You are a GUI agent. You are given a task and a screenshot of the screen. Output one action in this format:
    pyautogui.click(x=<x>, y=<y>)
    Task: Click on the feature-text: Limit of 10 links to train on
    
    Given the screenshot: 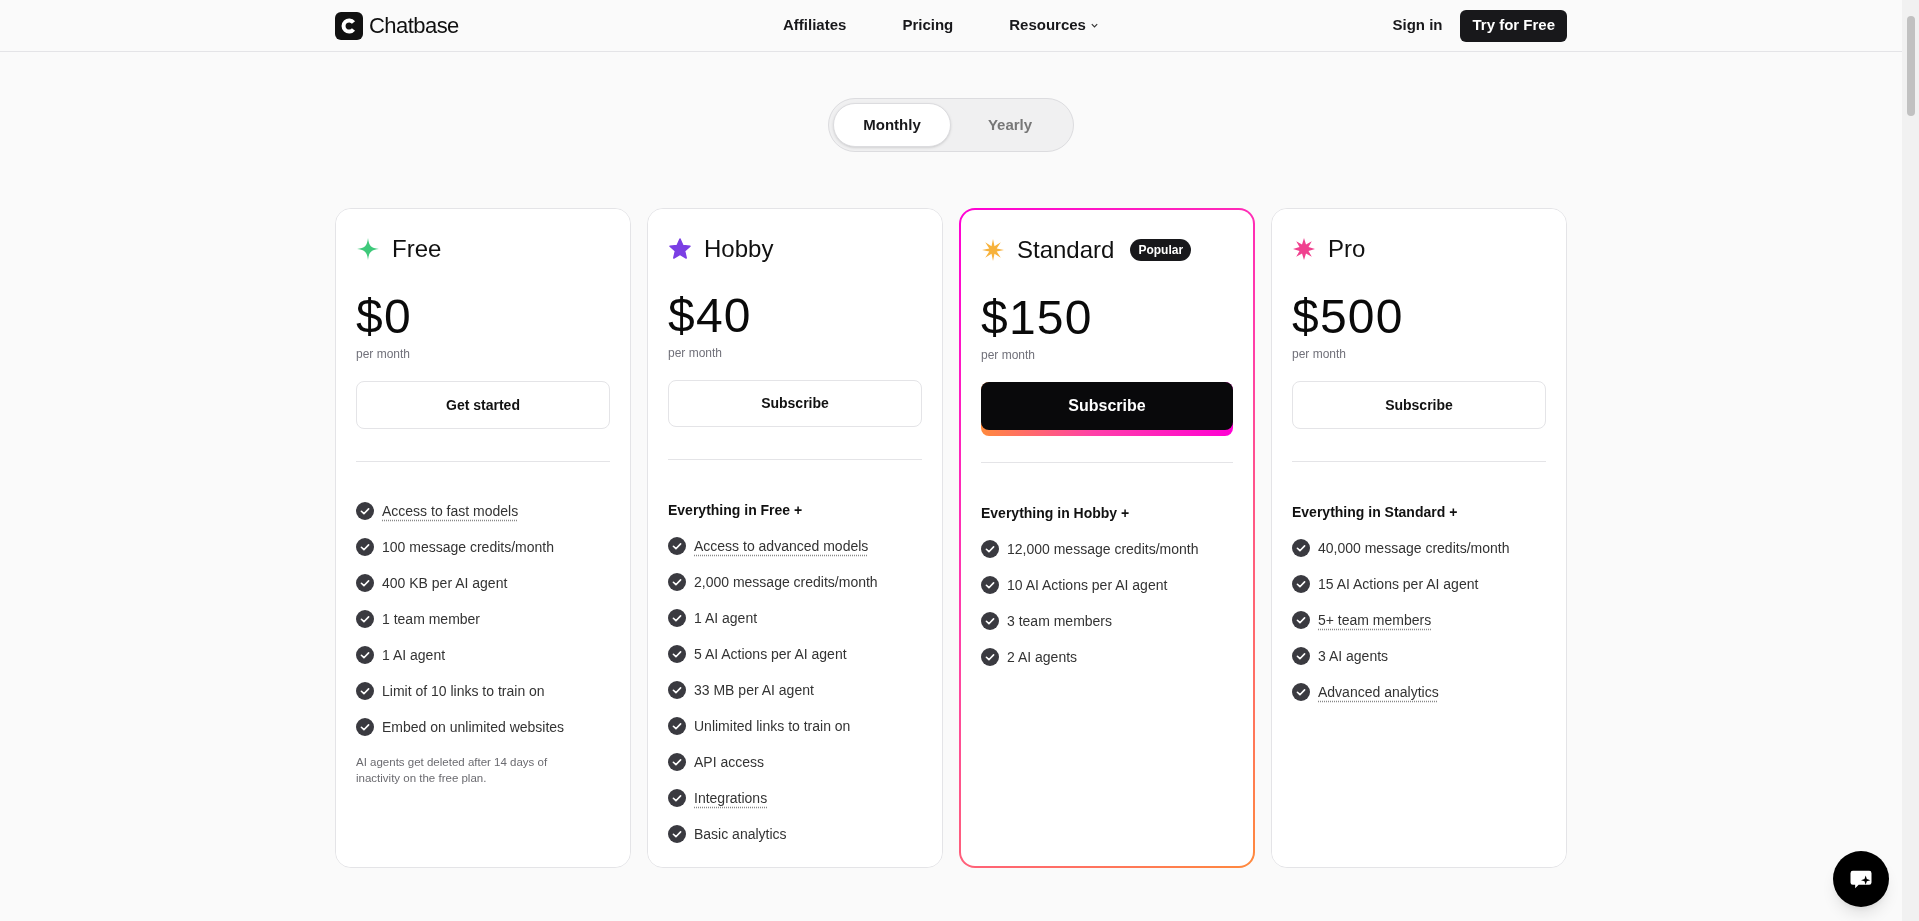 What is the action you would take?
    pyautogui.click(x=463, y=691)
    